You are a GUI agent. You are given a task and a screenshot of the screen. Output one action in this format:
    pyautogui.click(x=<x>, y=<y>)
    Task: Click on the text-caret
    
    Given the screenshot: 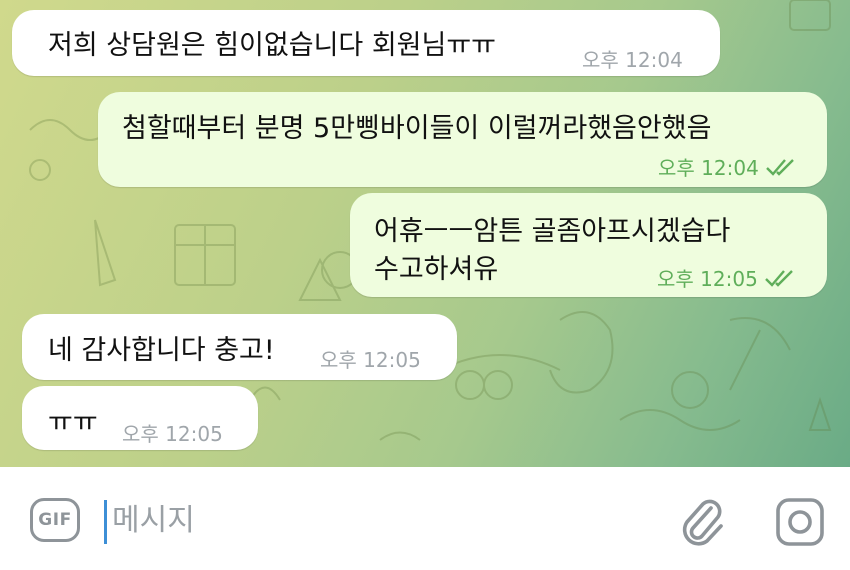 What is the action you would take?
    pyautogui.click(x=105, y=522)
    